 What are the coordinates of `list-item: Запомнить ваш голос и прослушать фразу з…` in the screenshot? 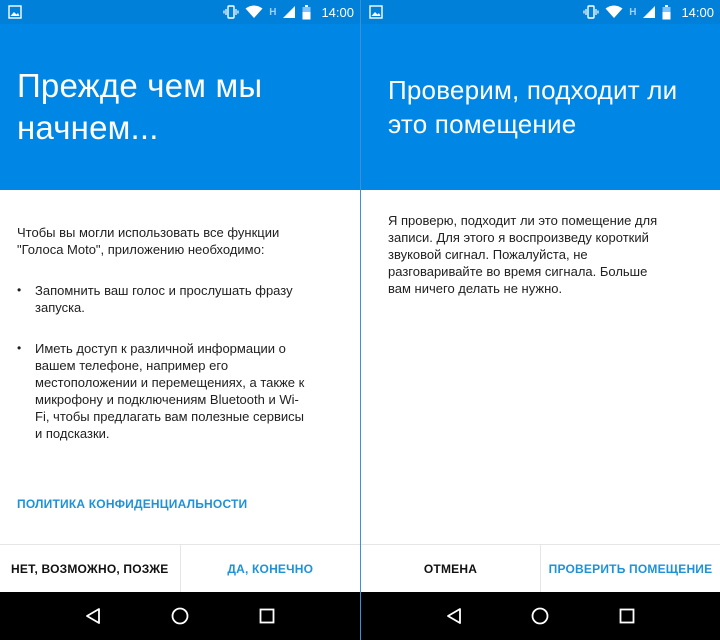 It's located at (180, 299).